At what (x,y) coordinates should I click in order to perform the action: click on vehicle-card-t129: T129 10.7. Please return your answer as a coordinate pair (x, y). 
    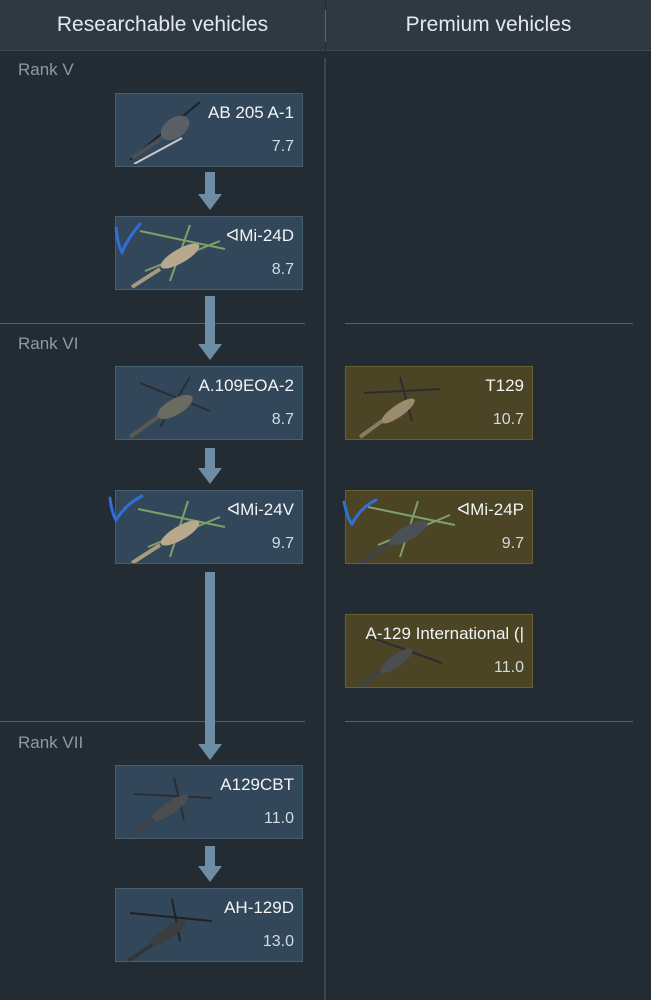
    Looking at the image, I should click on (439, 403).